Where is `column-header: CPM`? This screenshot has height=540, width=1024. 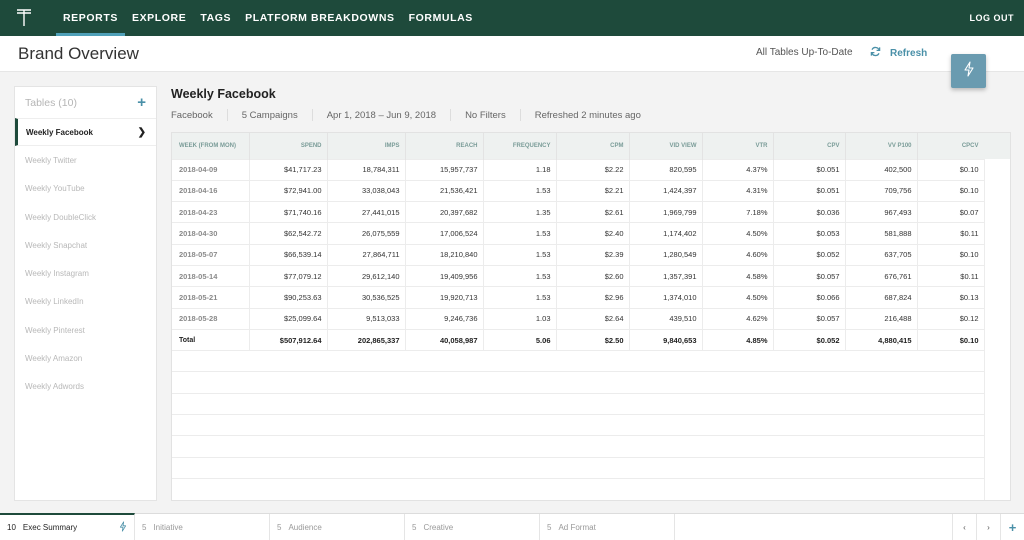 column-header: CPM is located at coordinates (593, 146).